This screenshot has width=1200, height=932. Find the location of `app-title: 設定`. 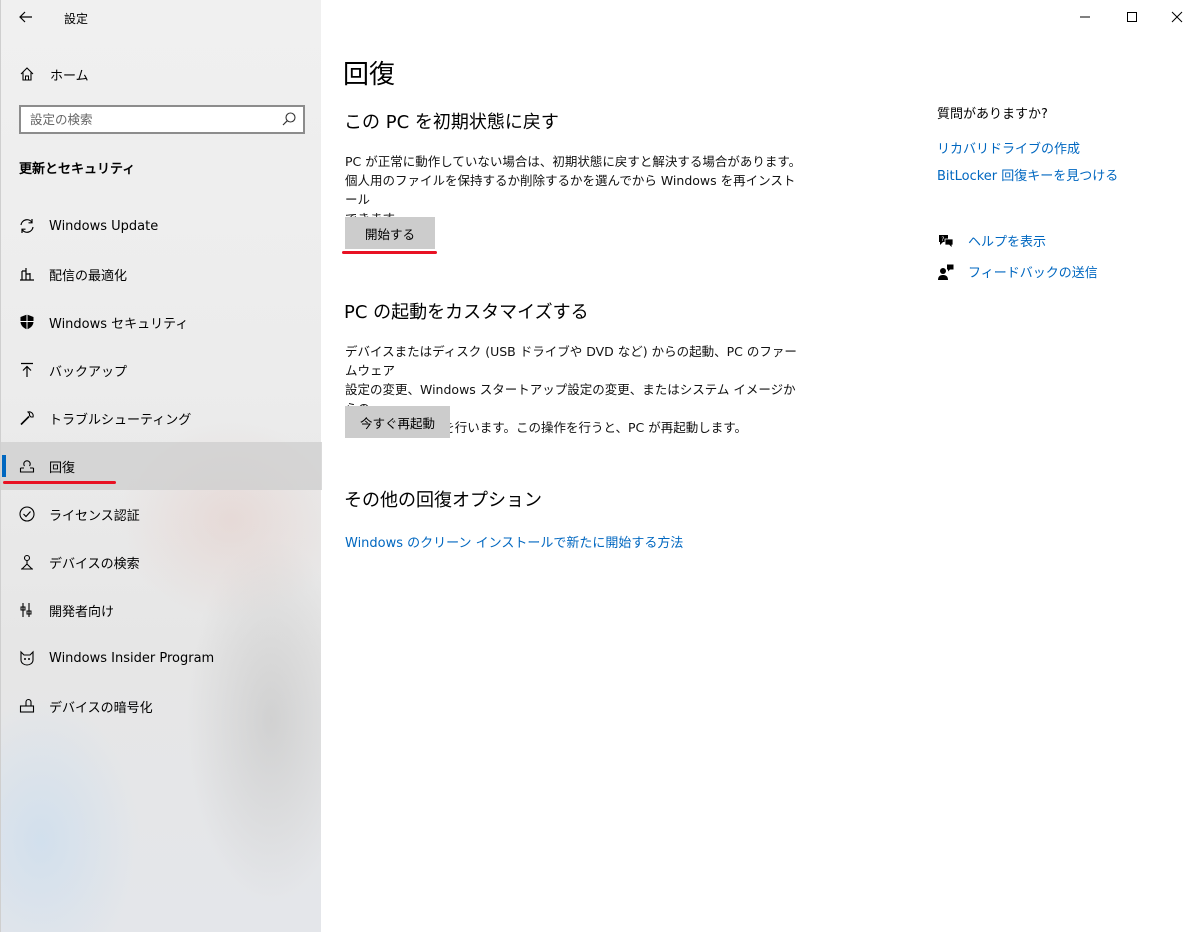

app-title: 設定 is located at coordinates (76, 19).